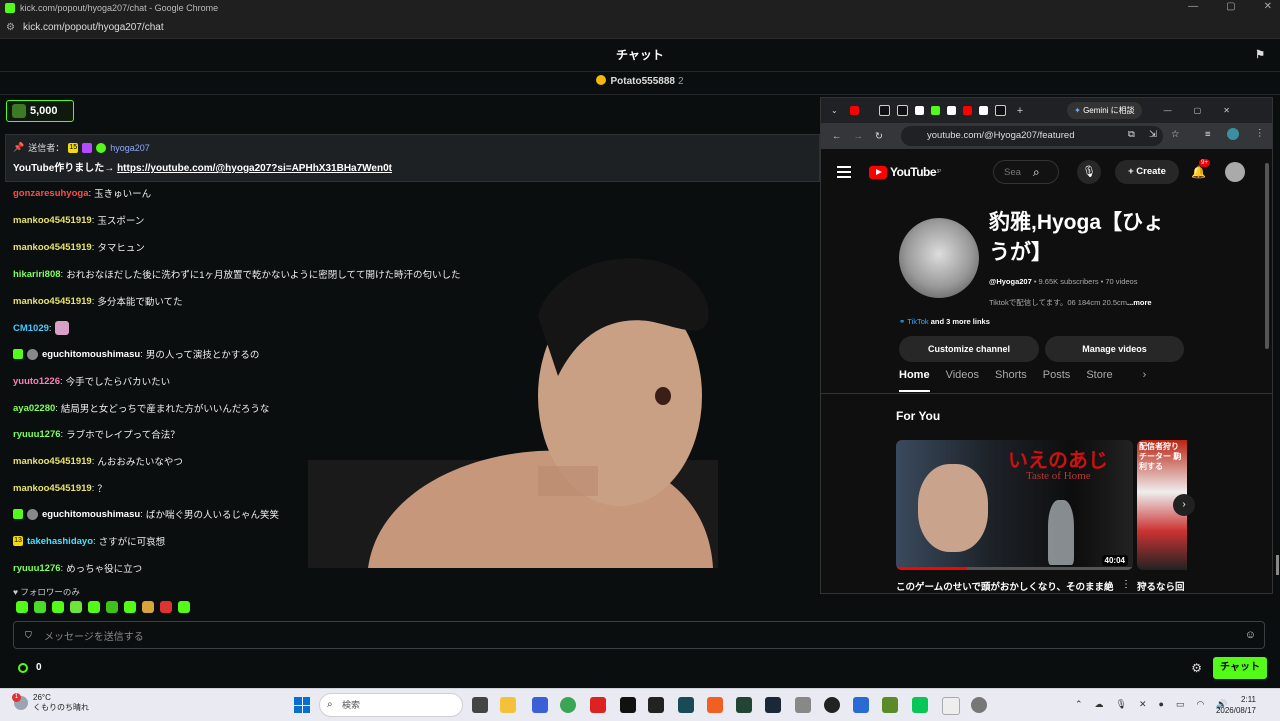 The width and height of the screenshot is (1280, 721). I want to click on notifications-bell-icon: 🔔 9+, so click(1200, 169).